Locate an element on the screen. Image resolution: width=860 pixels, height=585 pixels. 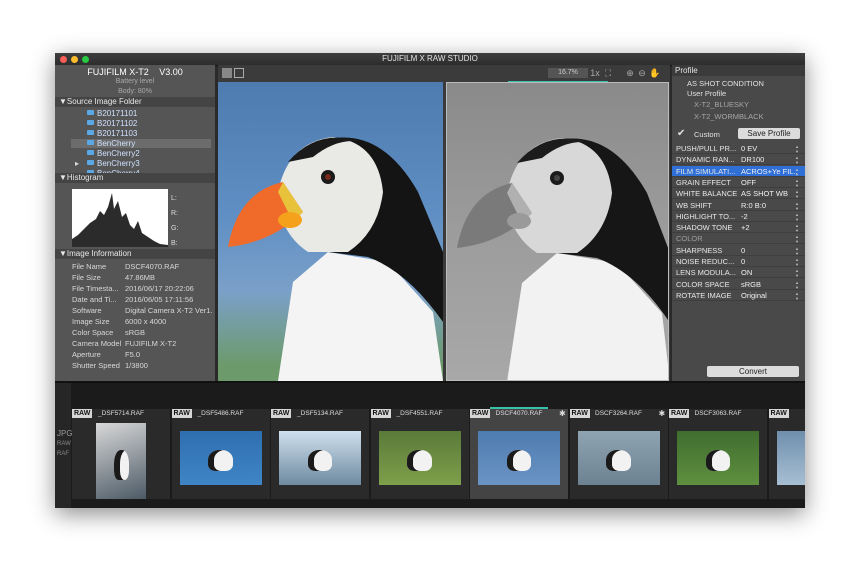
single-view-icon is located at coordinates (227, 73).